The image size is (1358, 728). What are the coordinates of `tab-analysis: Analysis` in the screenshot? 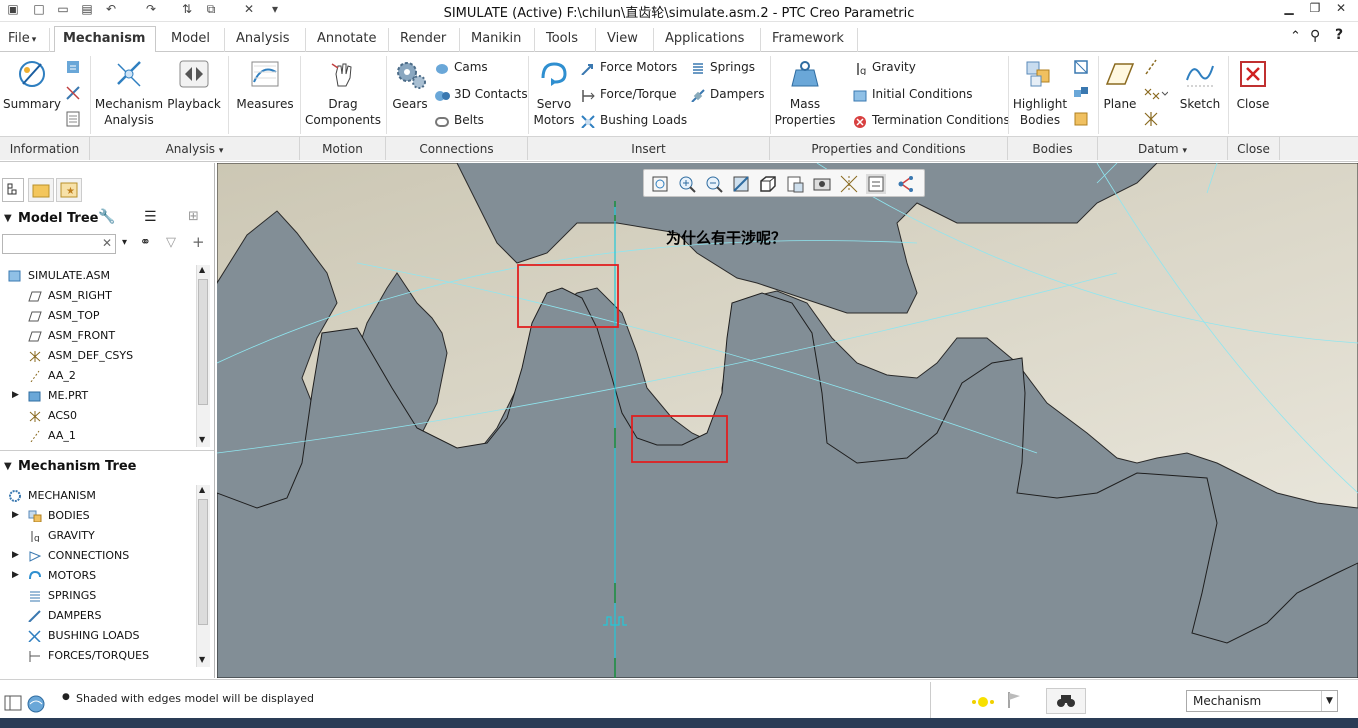 It's located at (267, 40).